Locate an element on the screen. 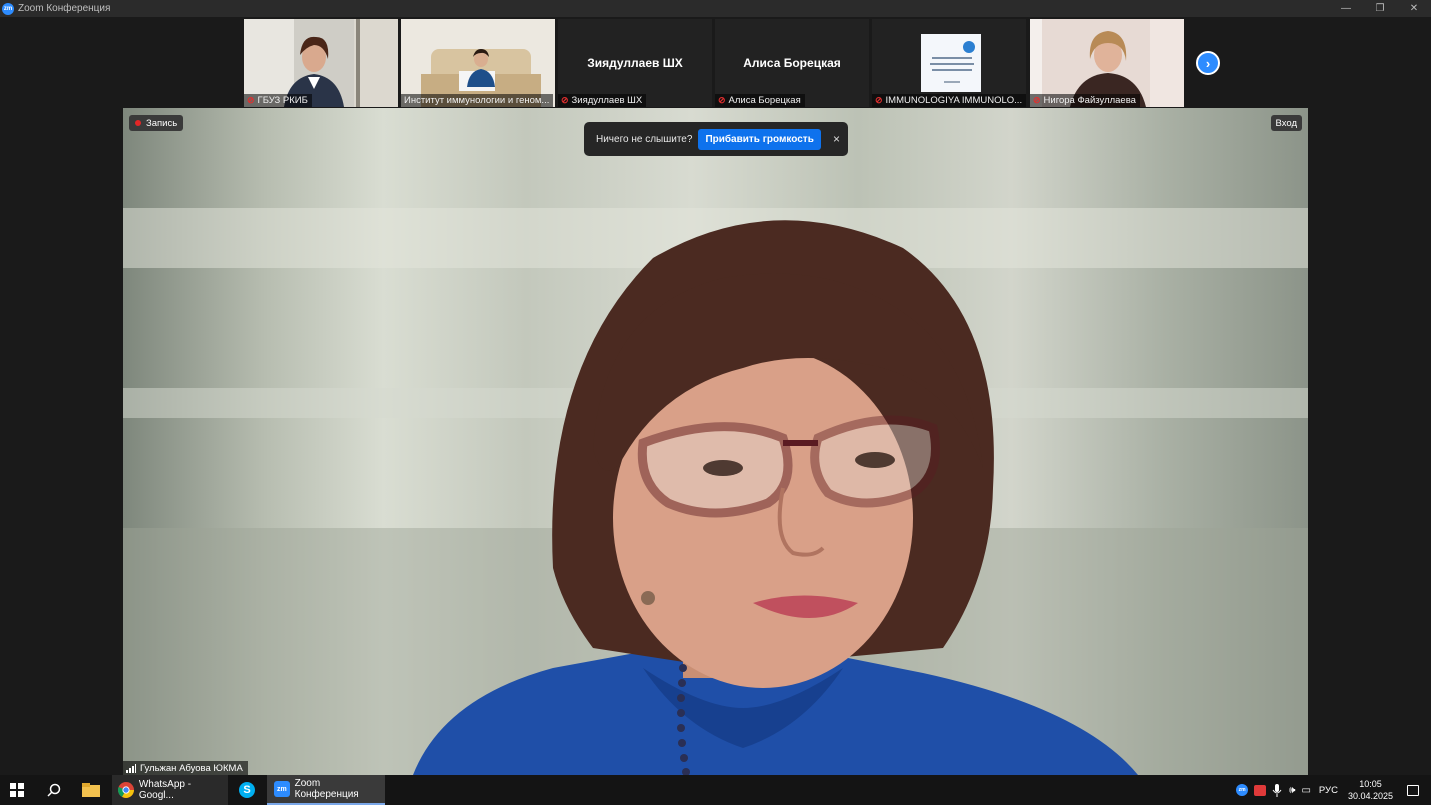 This screenshot has width=1431, height=805. participant-name: ⊘ Алиса Борецкая is located at coordinates (760, 100).